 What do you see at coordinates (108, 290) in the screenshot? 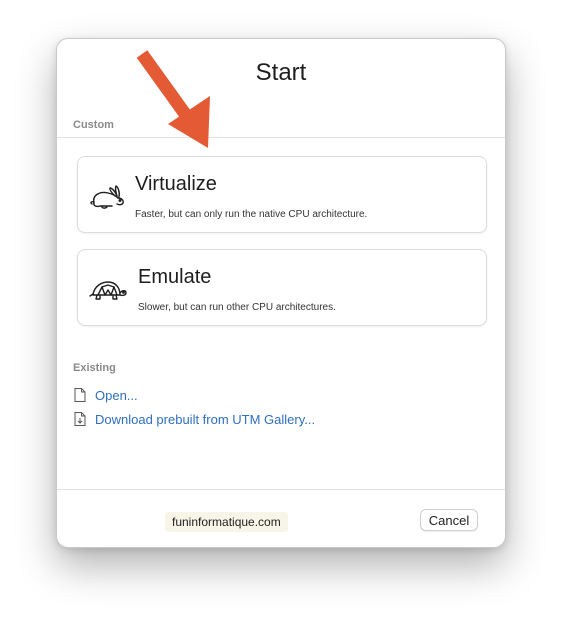
I see `turtle-icon` at bounding box center [108, 290].